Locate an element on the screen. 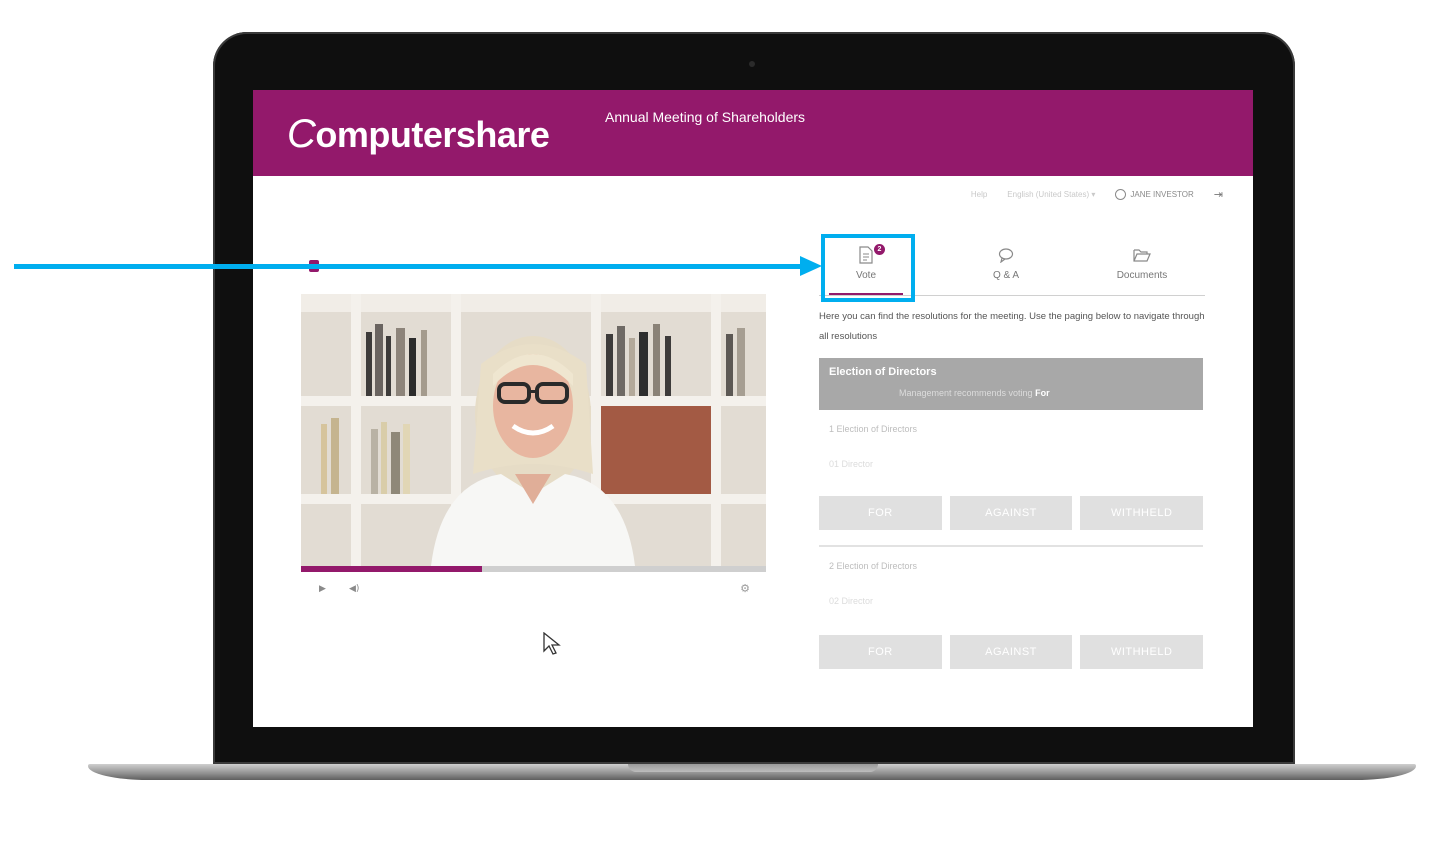 The width and height of the screenshot is (1432, 844). webcam is located at coordinates (752, 64).